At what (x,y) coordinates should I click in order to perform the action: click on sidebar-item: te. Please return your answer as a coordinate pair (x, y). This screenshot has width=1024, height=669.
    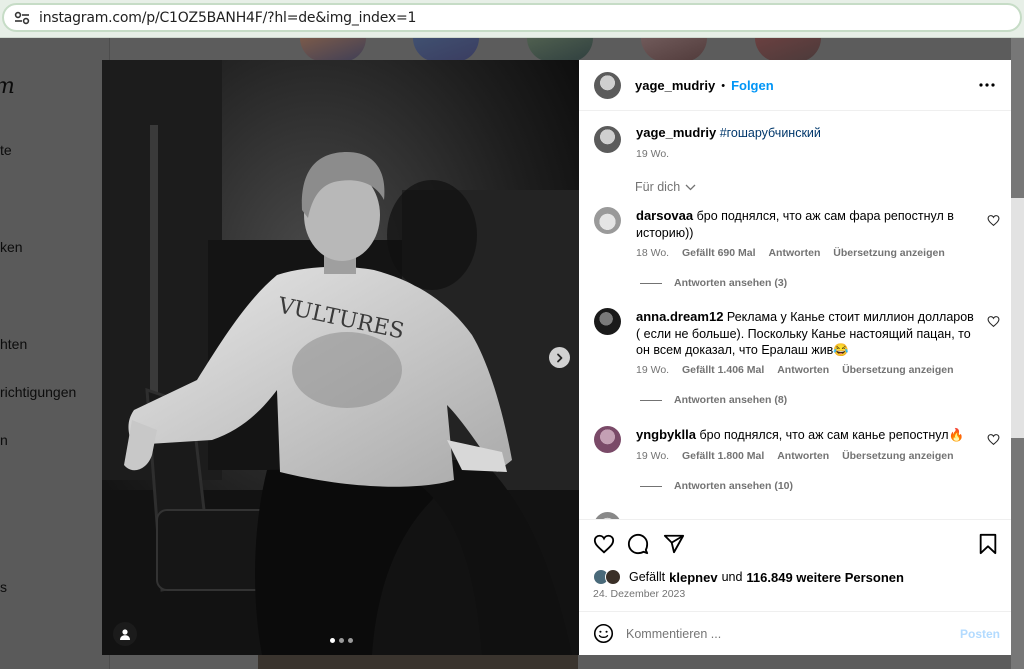
    Looking at the image, I should click on (6, 150).